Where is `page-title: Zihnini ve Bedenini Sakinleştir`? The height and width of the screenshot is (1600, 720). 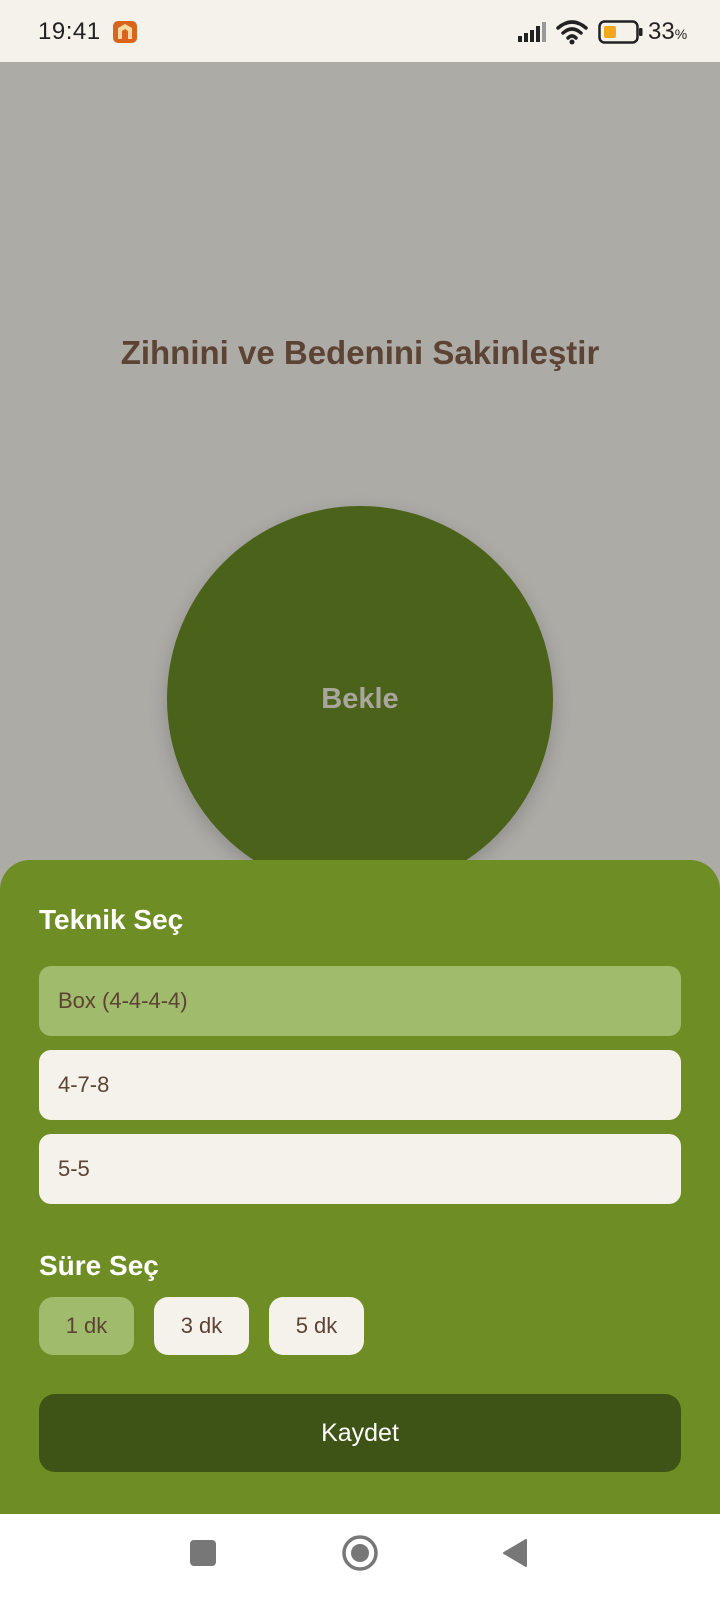 page-title: Zihnini ve Bedenini Sakinleştir is located at coordinates (360, 352).